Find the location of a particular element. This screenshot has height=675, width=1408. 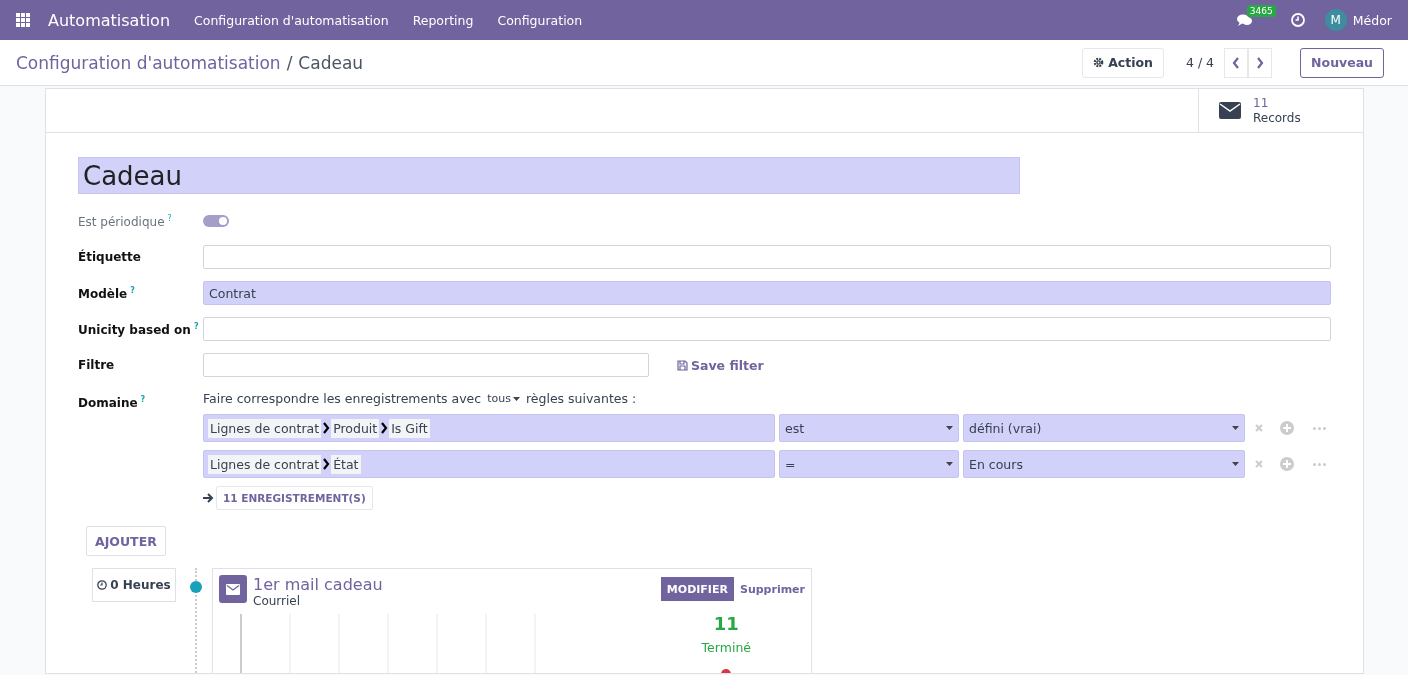

records-button: 11 ENREGISTREMENT(S) is located at coordinates (294, 498).